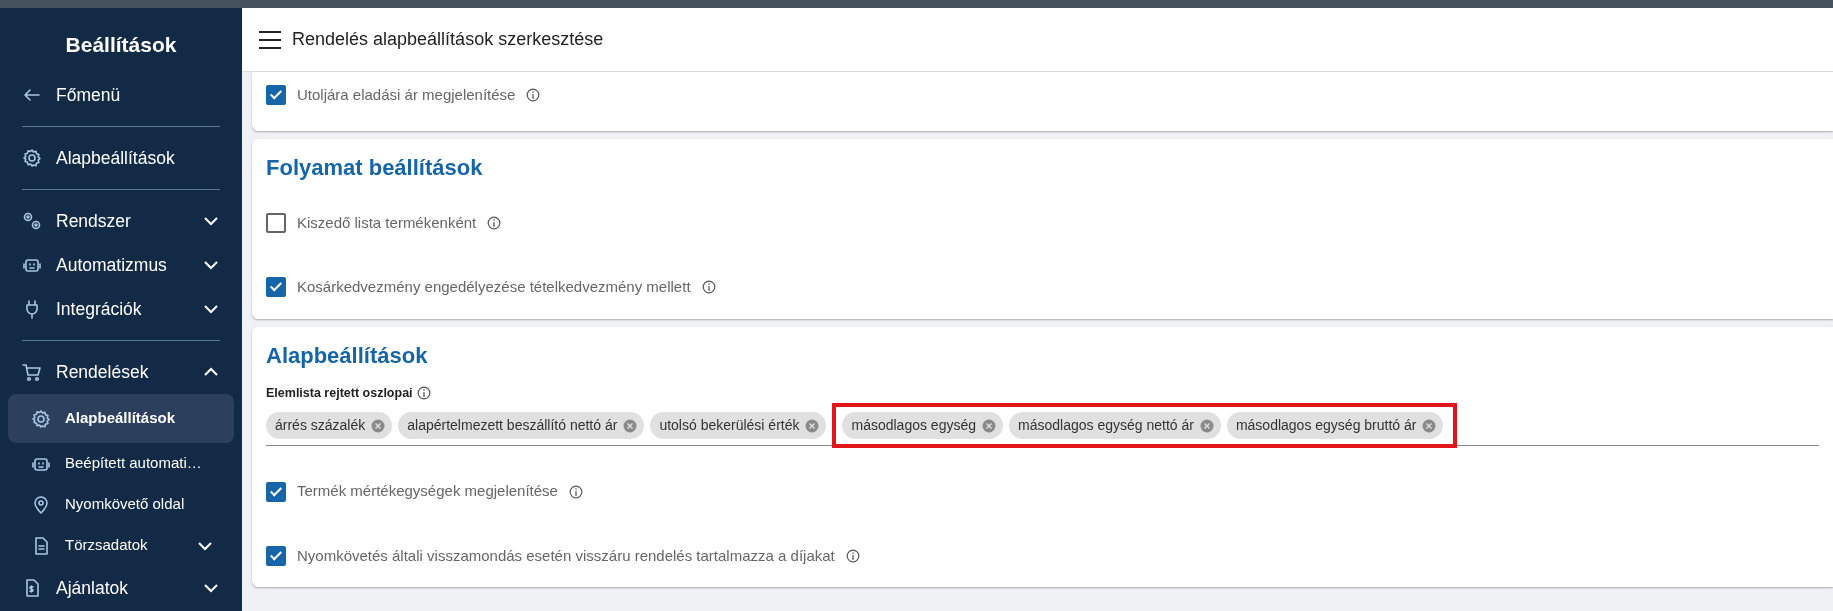 Image resolution: width=1833 pixels, height=611 pixels. What do you see at coordinates (427, 491) in the screenshot?
I see `option-label: Termék mértékegységek megjelenítése` at bounding box center [427, 491].